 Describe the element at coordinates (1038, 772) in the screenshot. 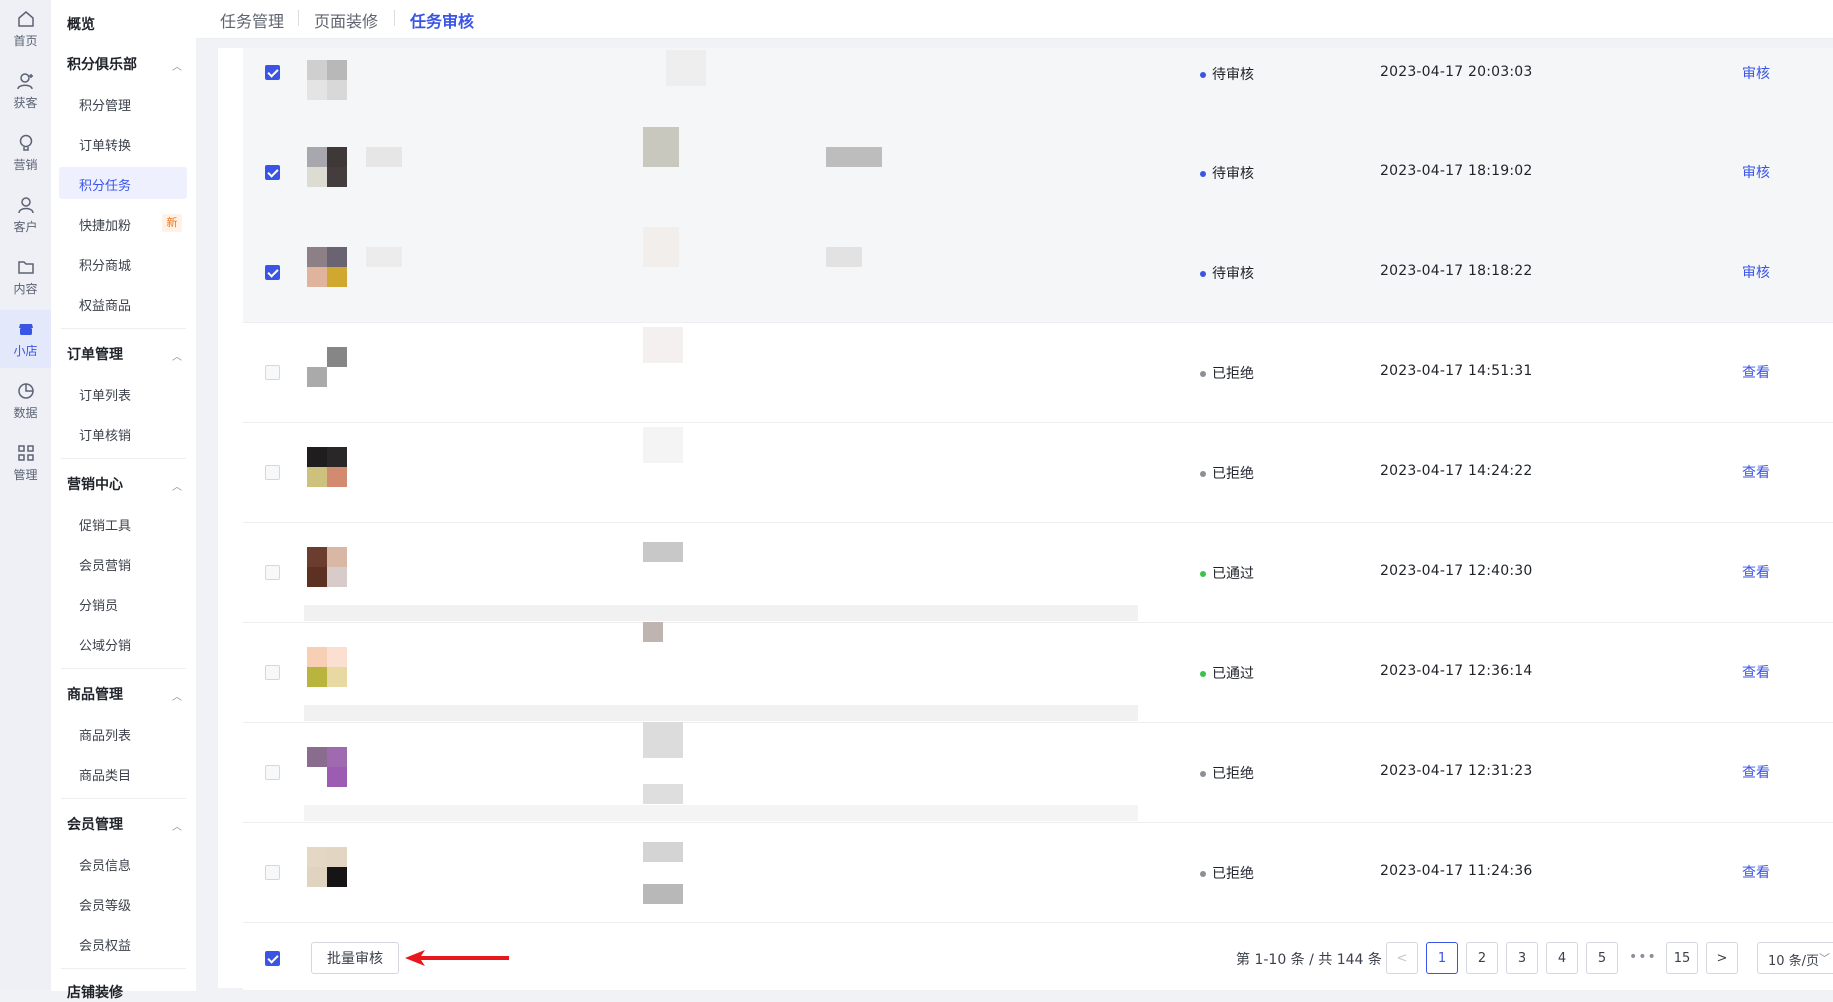

I see `table-row: 已拒绝 2023-04-17 12:31:23 查看` at that location.